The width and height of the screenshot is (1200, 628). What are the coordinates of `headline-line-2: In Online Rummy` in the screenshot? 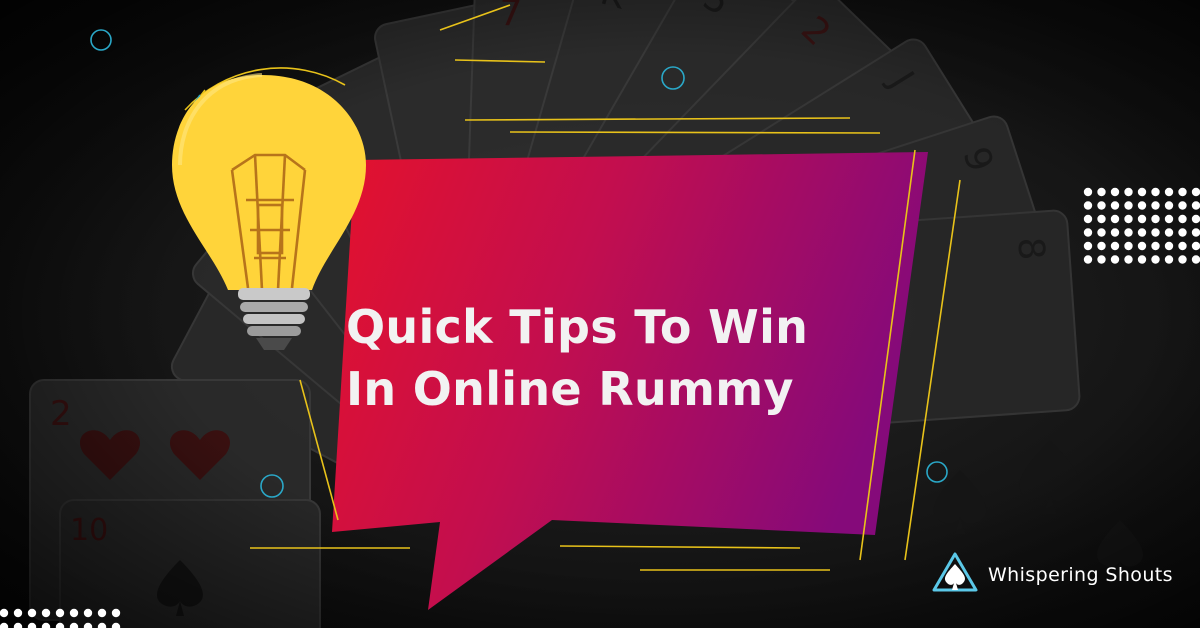 It's located at (570, 389).